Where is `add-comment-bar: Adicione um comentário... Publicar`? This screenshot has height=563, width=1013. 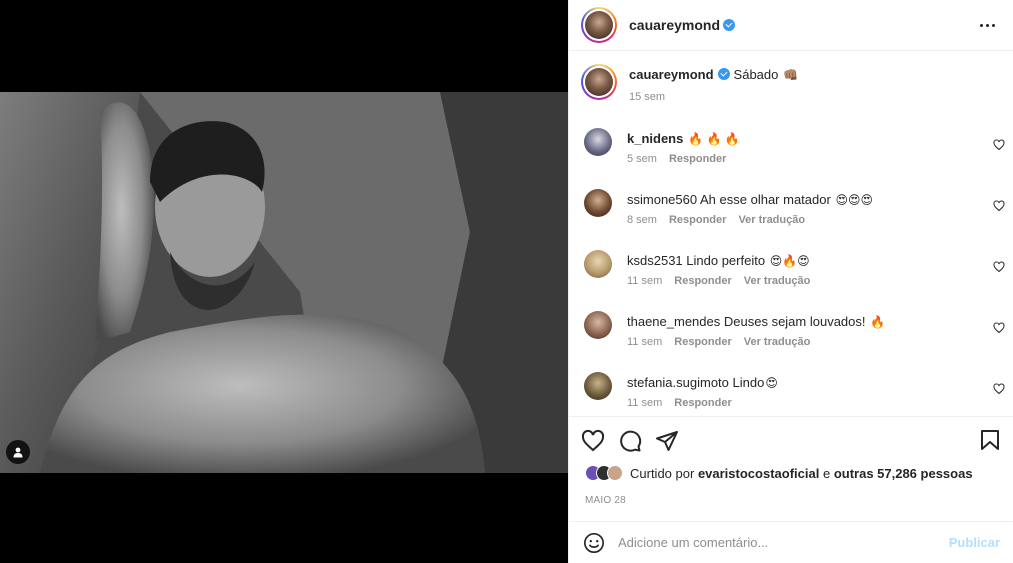 add-comment-bar: Adicione um comentário... Publicar is located at coordinates (791, 542).